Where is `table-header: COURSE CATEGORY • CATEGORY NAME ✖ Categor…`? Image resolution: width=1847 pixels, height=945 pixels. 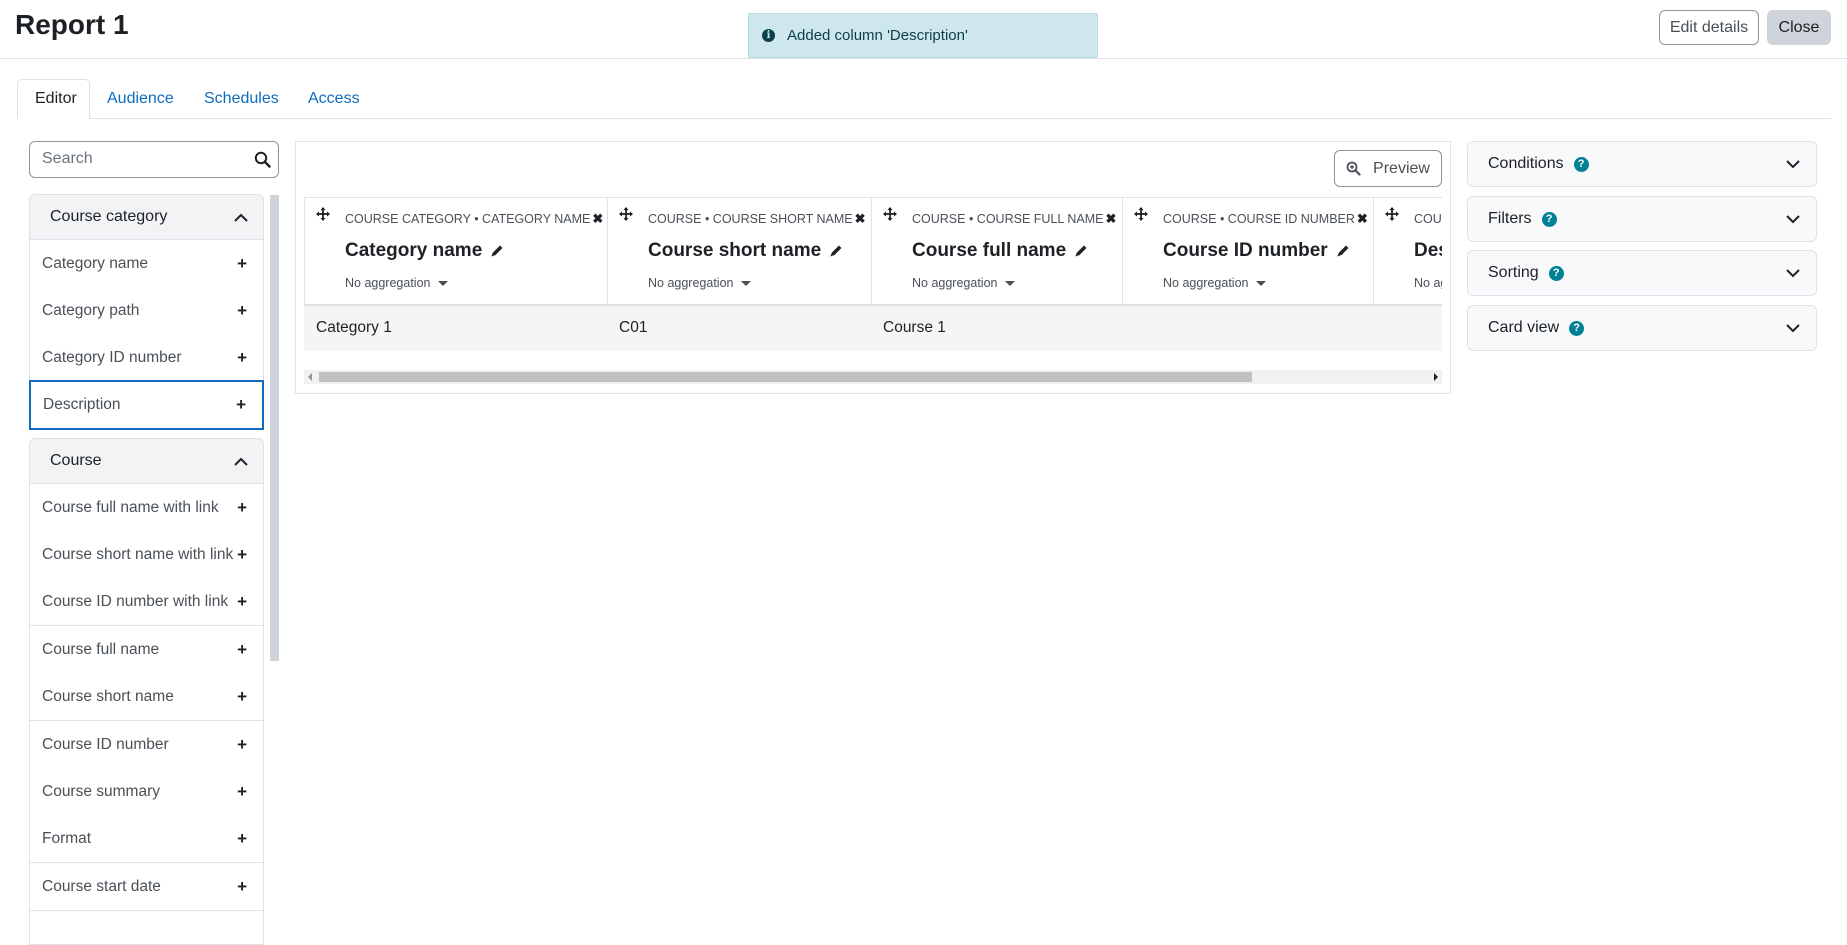
table-header: COURSE CATEGORY • CATEGORY NAME ✖ Categor… is located at coordinates (873, 251).